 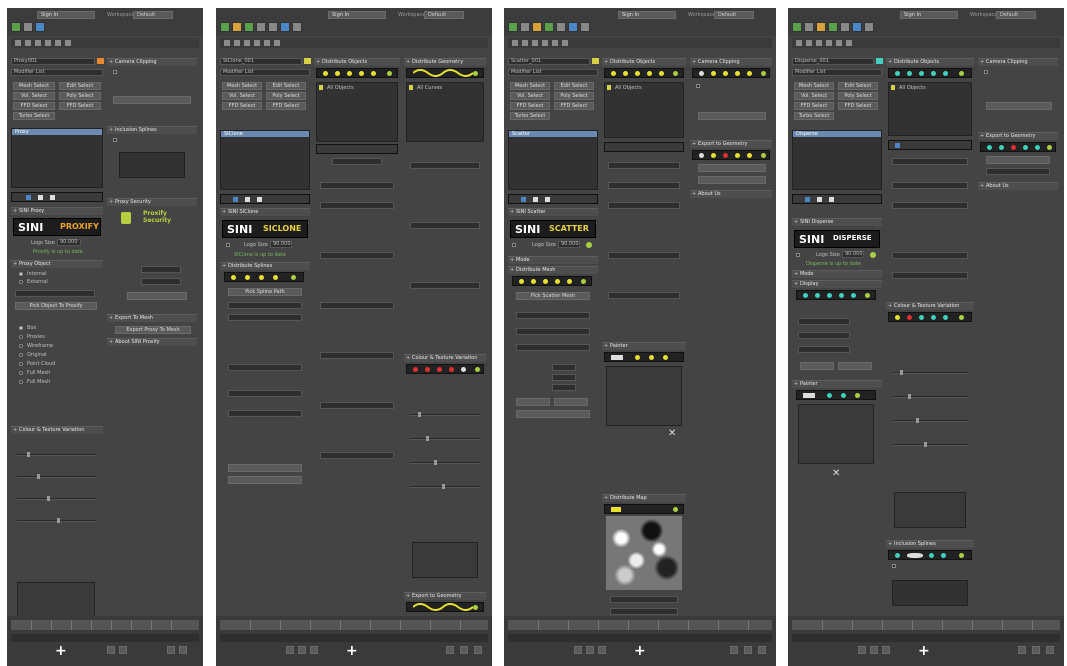 I want to click on motion-tab-icon, so click(x=545, y=43).